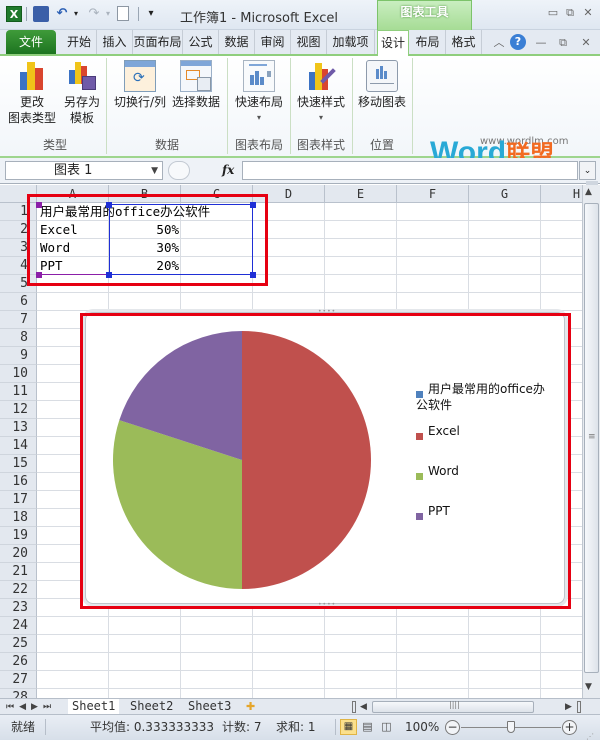 This screenshot has height=749, width=600. I want to click on chart-tools-tab-group: 图表工具, so click(424, 15).